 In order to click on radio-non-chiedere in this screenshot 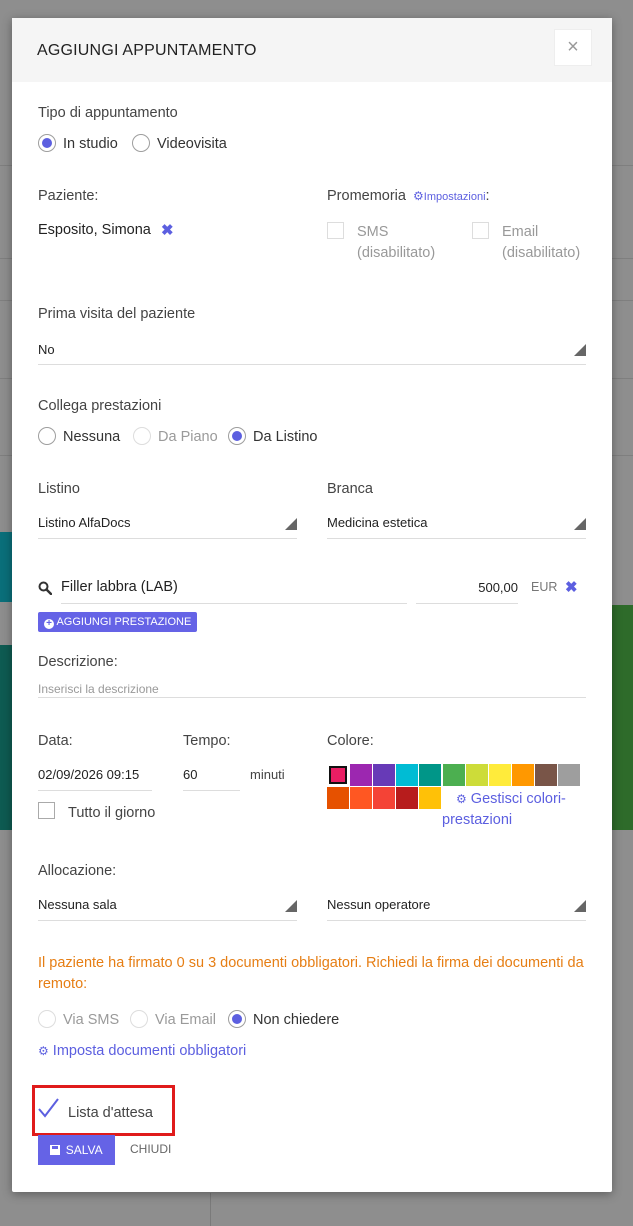, I will do `click(237, 1019)`.